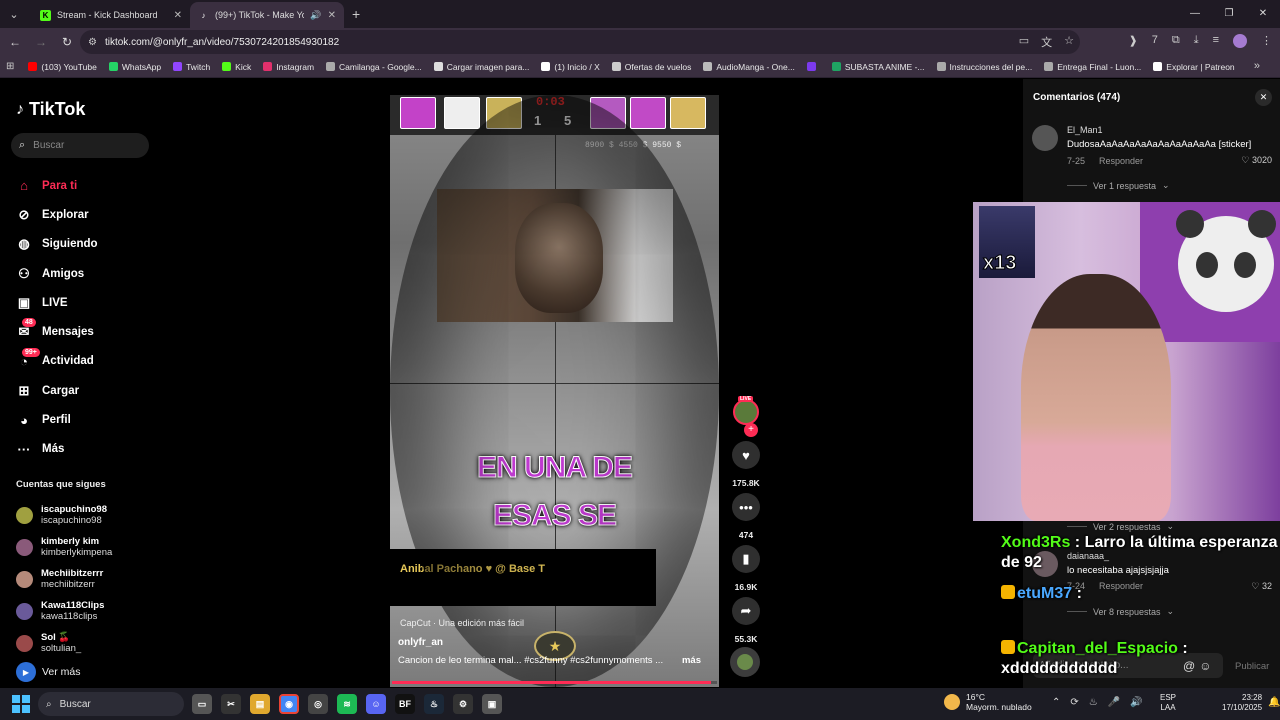 The height and width of the screenshot is (720, 1280). Describe the element at coordinates (651, 67) in the screenshot. I see `bookmark-item: Ofertas de vuelos` at that location.